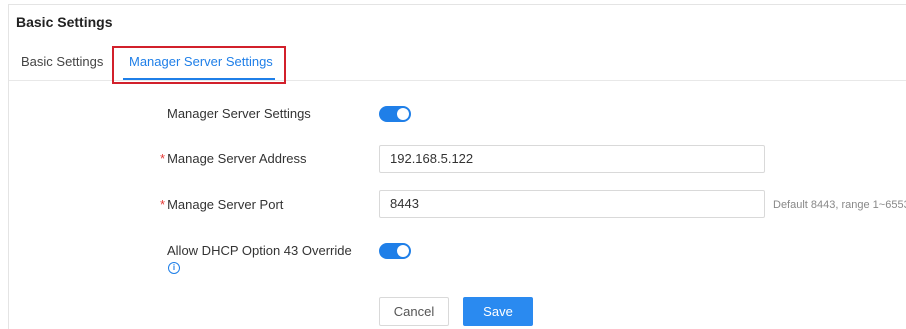 This screenshot has width=906, height=329. What do you see at coordinates (498, 311) in the screenshot?
I see `save-button: Save` at bounding box center [498, 311].